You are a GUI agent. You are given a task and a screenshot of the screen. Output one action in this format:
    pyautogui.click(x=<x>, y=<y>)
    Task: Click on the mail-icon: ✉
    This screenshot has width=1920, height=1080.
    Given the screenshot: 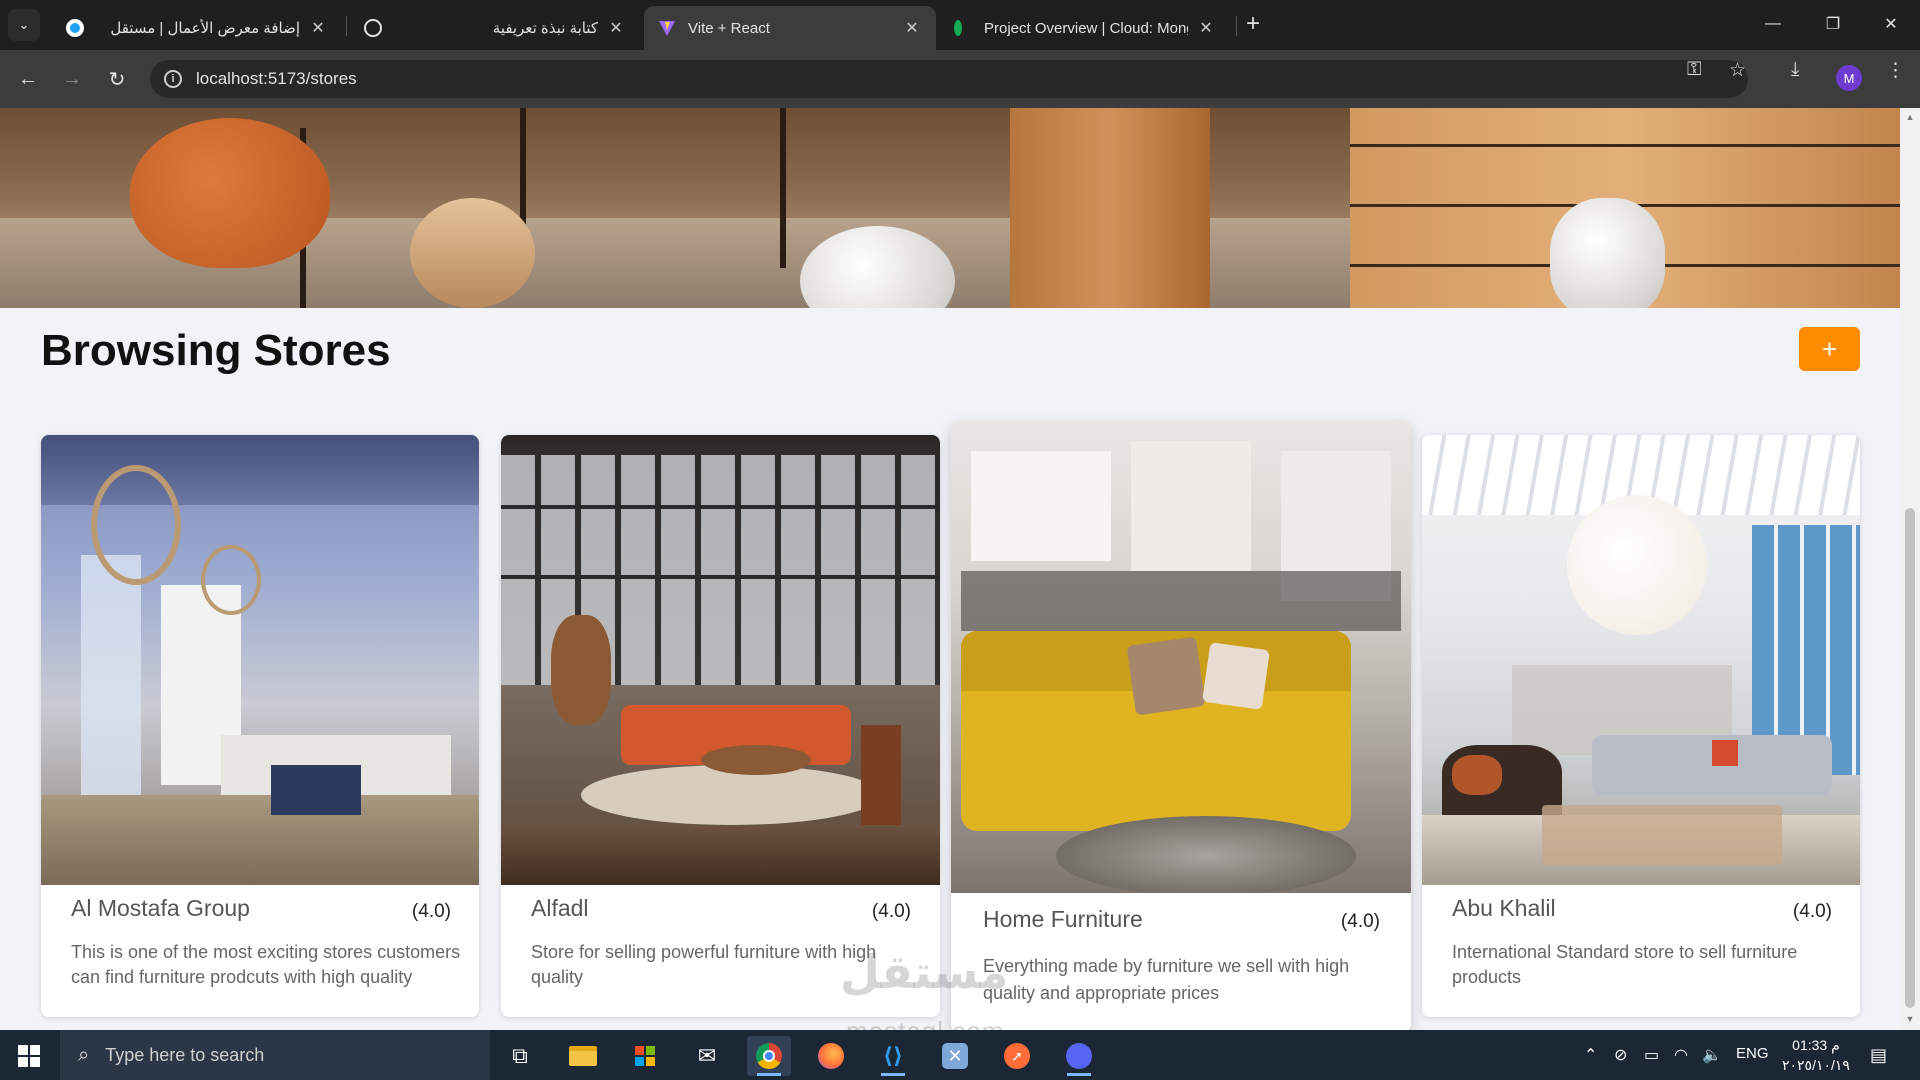 What is the action you would take?
    pyautogui.click(x=707, y=1056)
    